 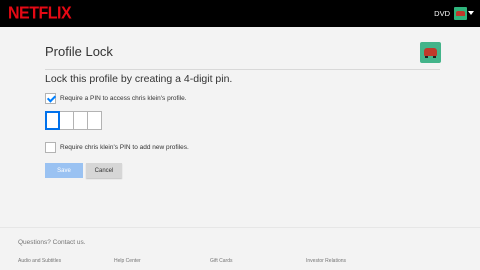 I want to click on save-button: Save, so click(x=64, y=170).